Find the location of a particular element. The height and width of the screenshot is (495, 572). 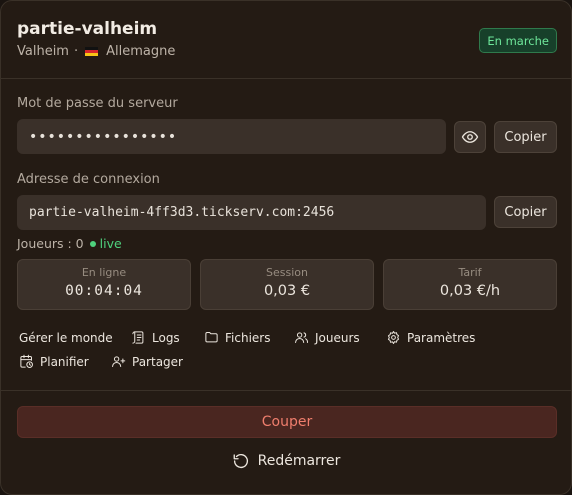

manage-world-label: Gérer le monde is located at coordinates (66, 338).